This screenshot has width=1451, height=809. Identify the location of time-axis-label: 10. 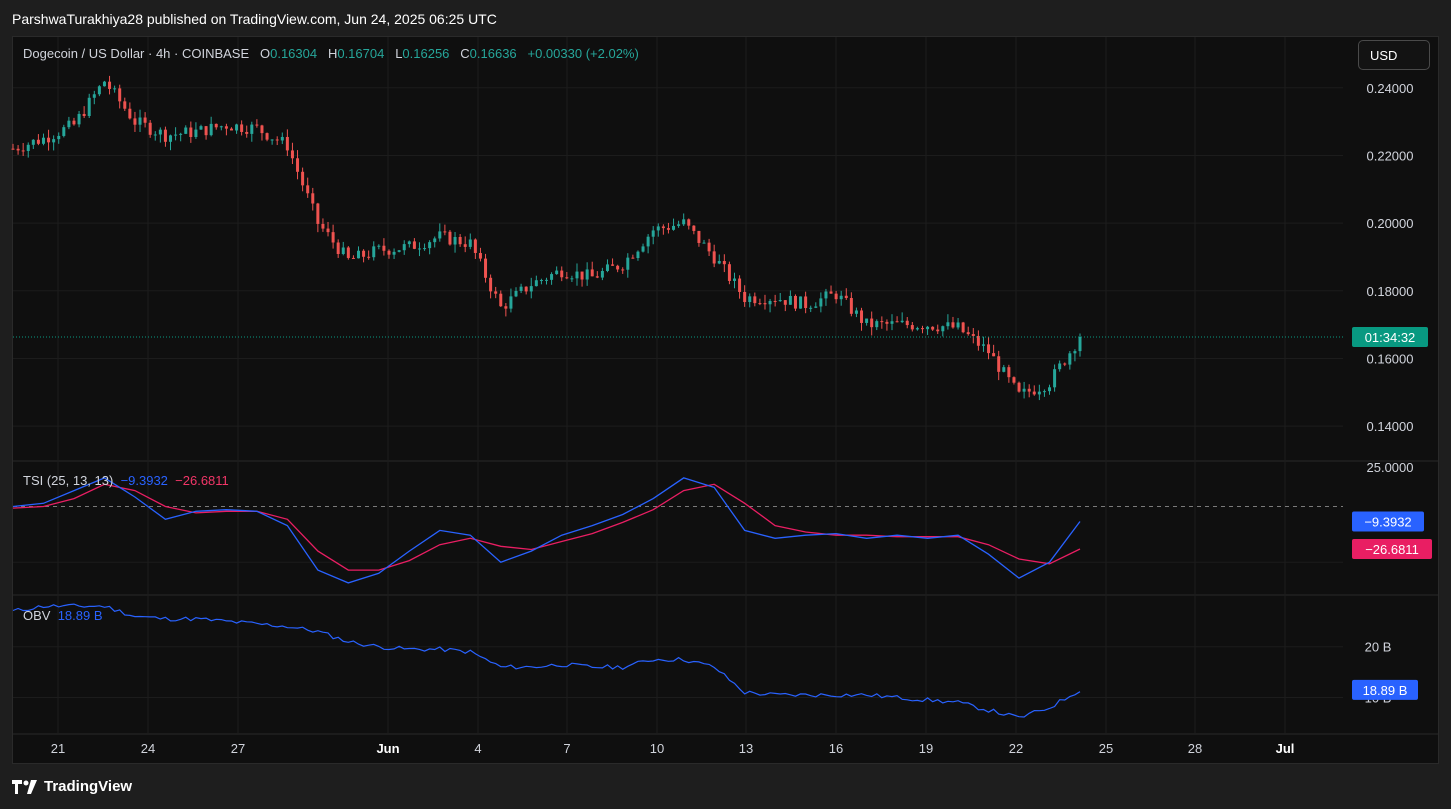
(657, 748).